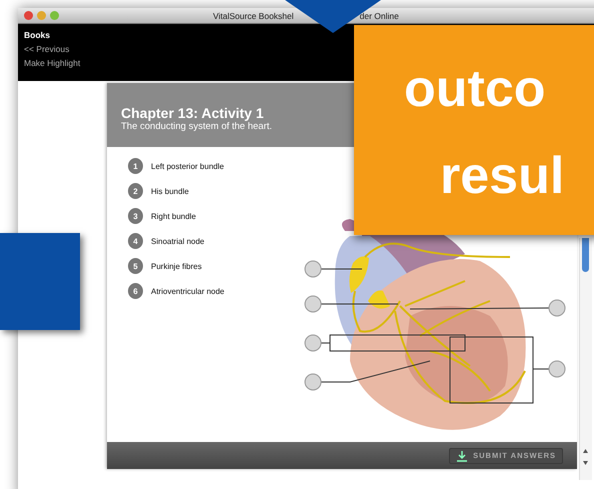  I want to click on term-label: Purkinje fibres, so click(176, 266).